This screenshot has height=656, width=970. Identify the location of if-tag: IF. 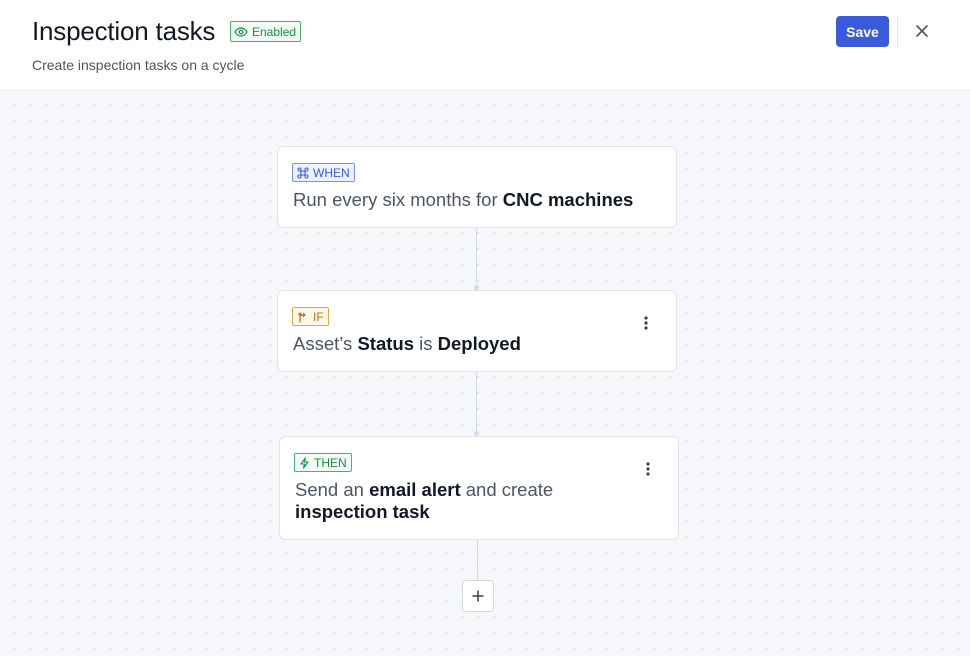
(310, 316).